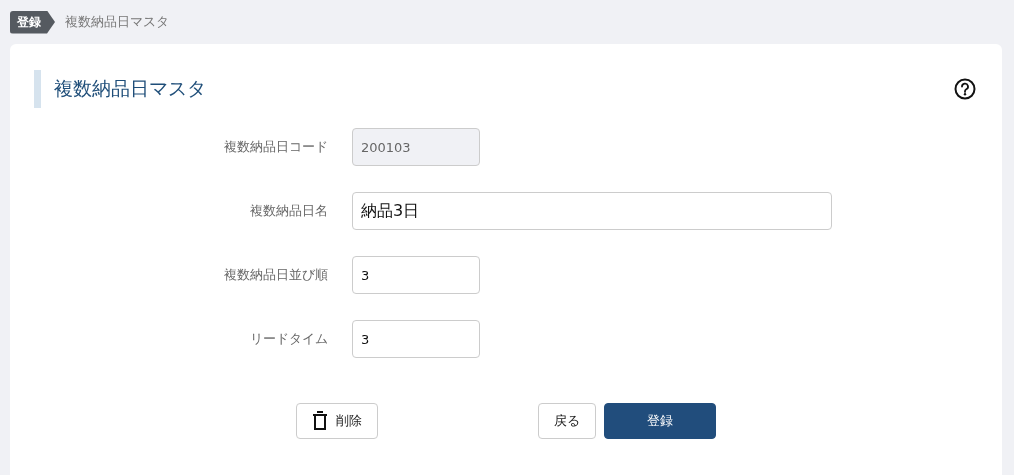 This screenshot has width=1014, height=475. Describe the element at coordinates (32, 22) in the screenshot. I see `breadcrumb-badge: 登録` at that location.